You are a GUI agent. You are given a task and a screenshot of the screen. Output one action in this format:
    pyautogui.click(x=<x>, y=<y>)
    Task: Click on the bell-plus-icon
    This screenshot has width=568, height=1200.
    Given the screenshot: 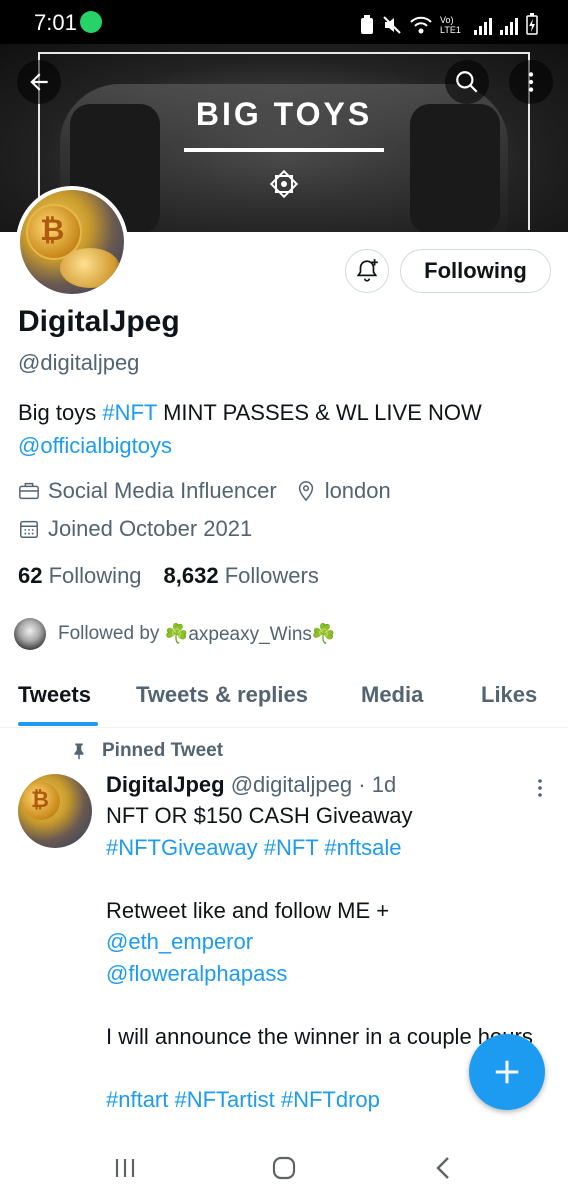 What is the action you would take?
    pyautogui.click(x=367, y=270)
    